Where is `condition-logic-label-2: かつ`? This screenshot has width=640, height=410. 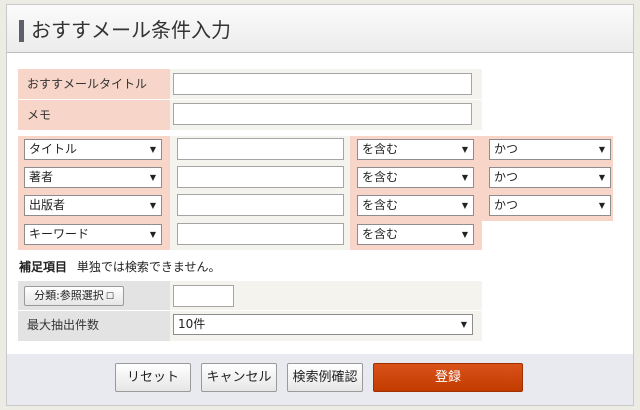
condition-logic-label-2: かつ is located at coordinates (506, 177).